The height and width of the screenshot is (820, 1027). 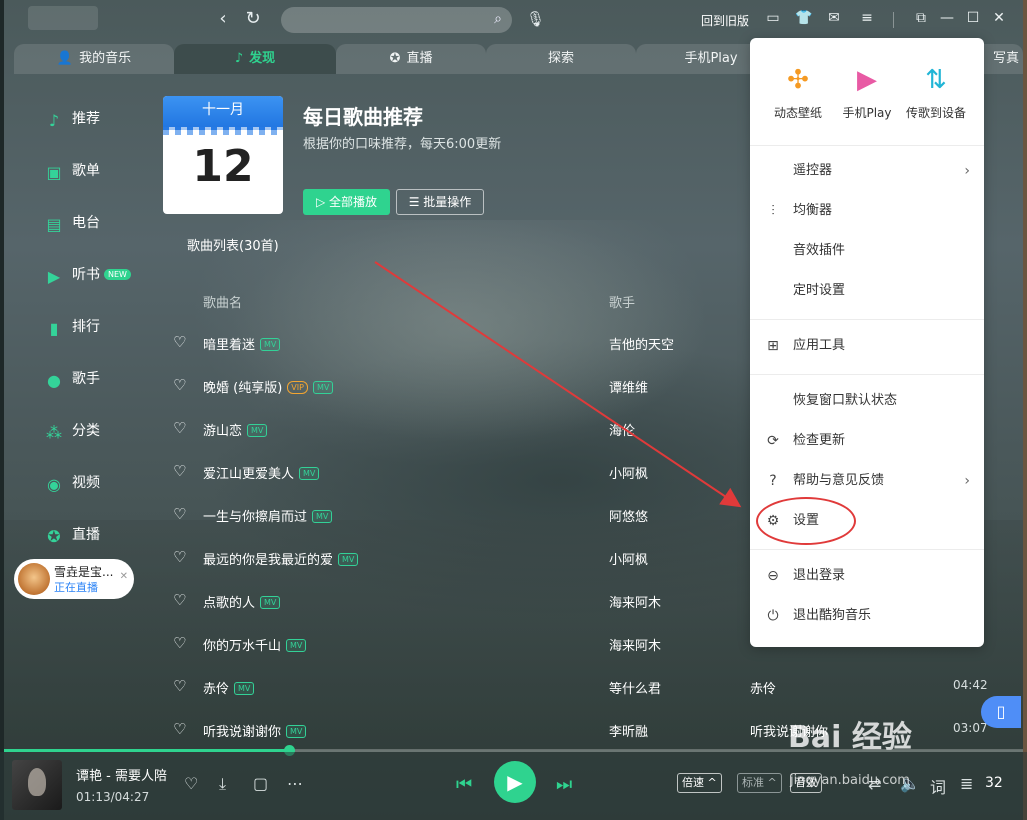 I want to click on album-cover, so click(x=37, y=785).